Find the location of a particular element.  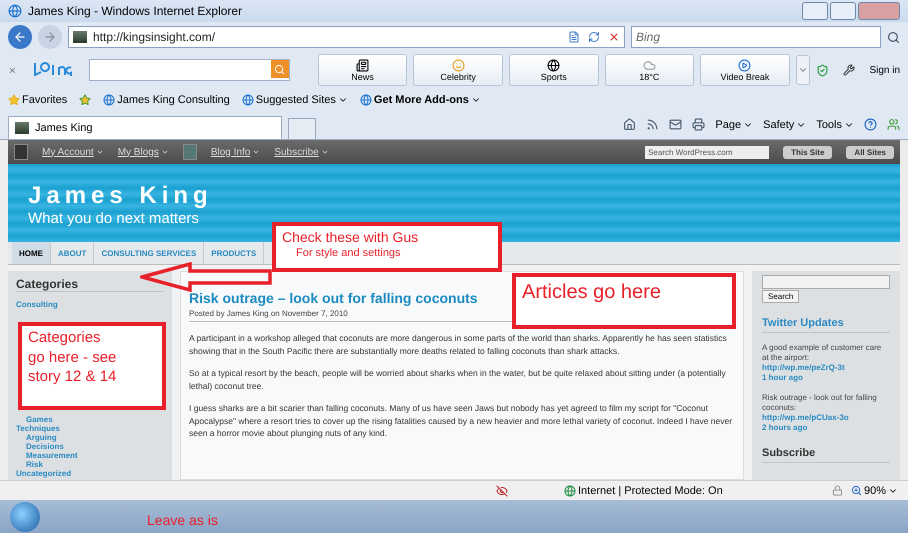

nav-tab: PRODUCTS is located at coordinates (234, 253).